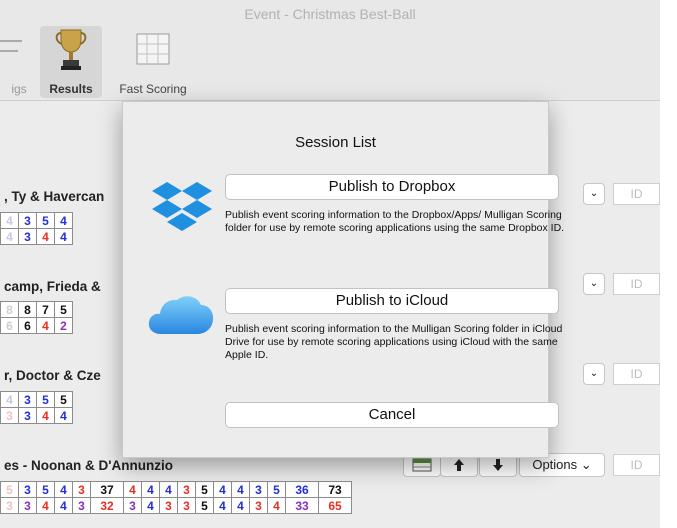 This screenshot has height=528, width=677. Describe the element at coordinates (392, 301) in the screenshot. I see `publish-icloud-button: Publish to iCloud` at that location.